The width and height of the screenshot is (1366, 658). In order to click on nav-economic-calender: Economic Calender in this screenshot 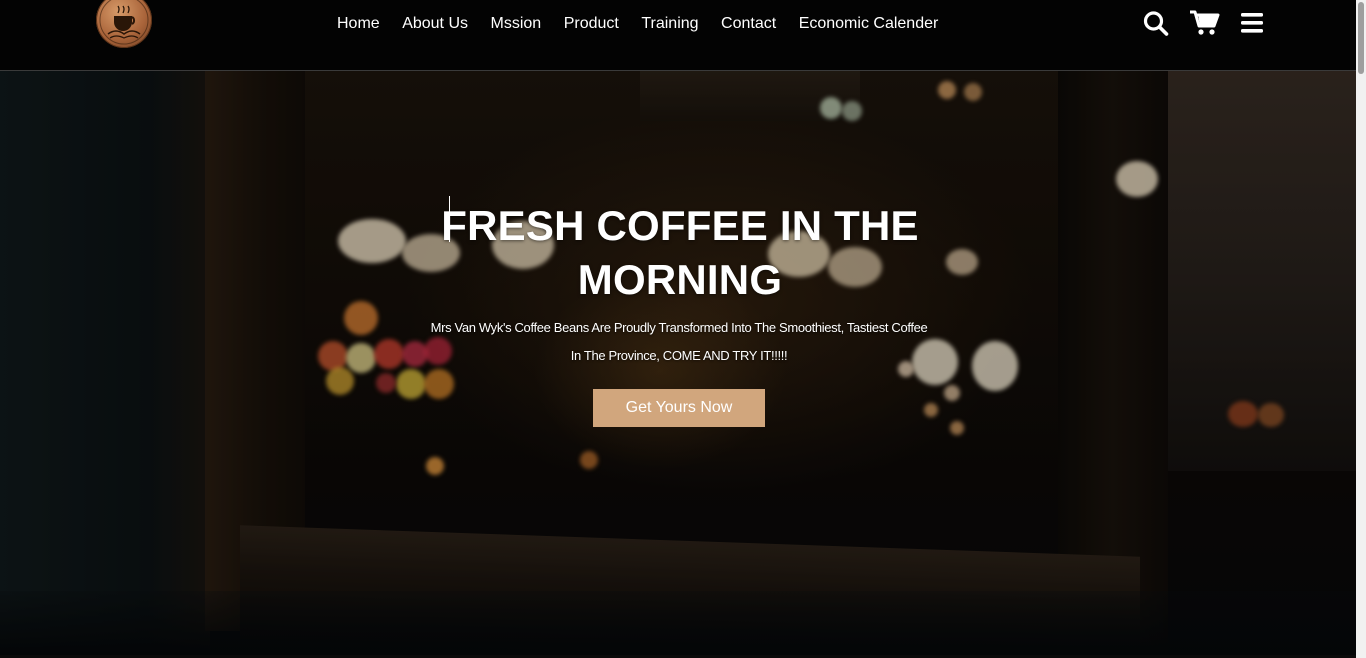, I will do `click(869, 24)`.